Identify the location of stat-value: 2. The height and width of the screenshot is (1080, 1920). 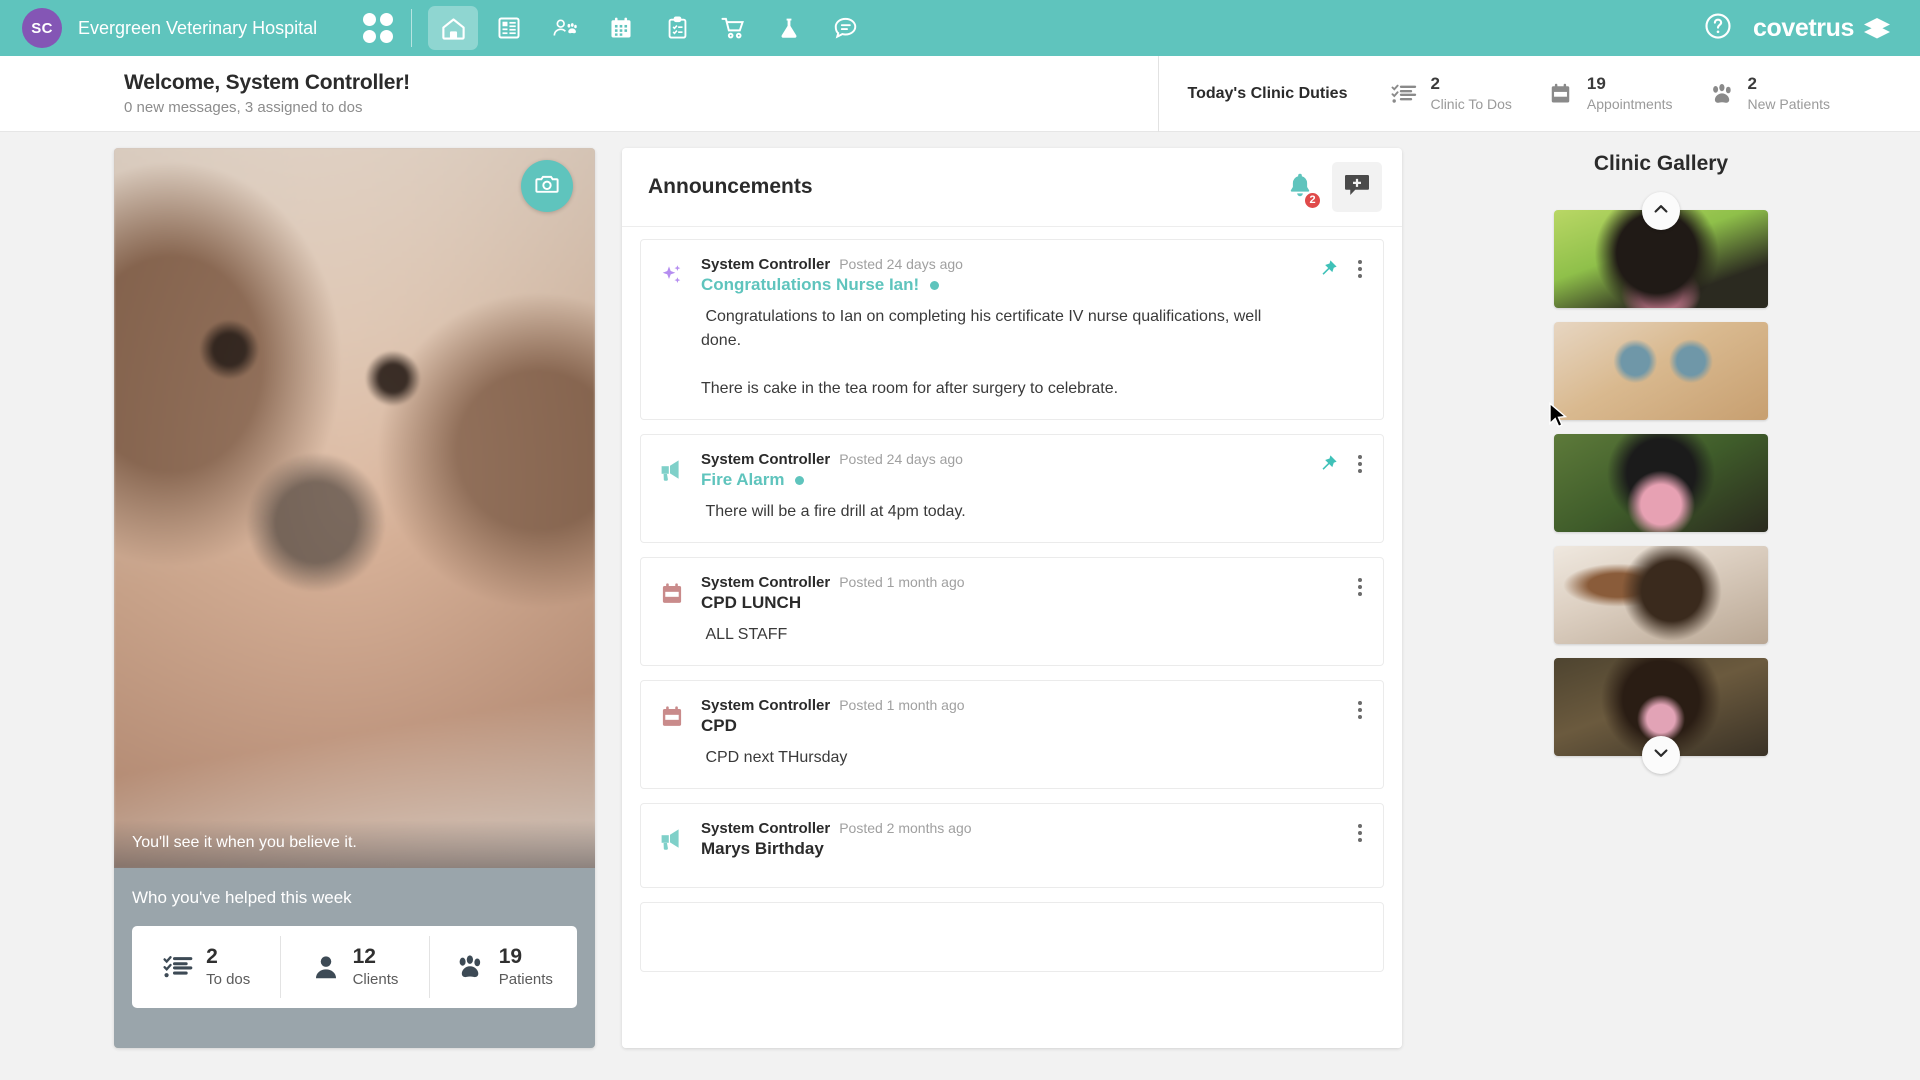
(212, 956).